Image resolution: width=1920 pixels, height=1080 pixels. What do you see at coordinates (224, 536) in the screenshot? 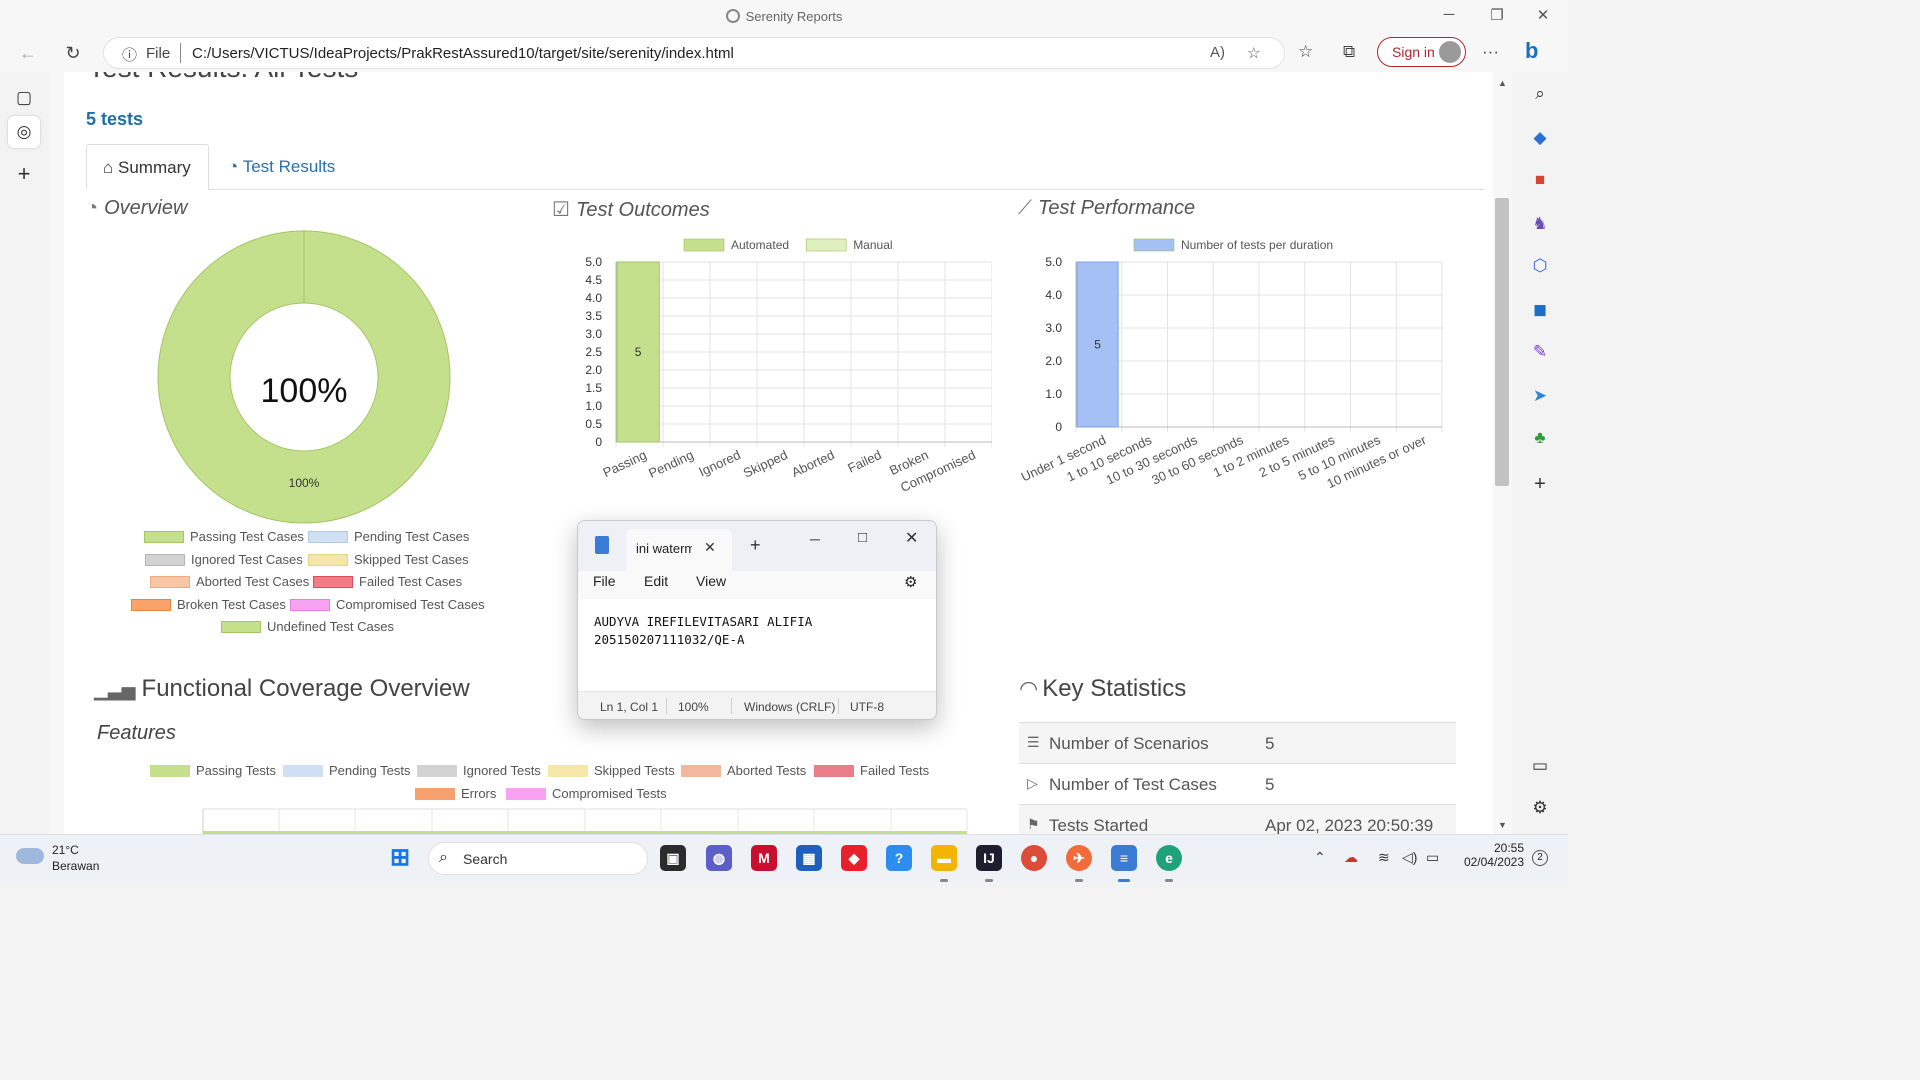
I see `overview-legend-passing: Passing Test Cases` at bounding box center [224, 536].